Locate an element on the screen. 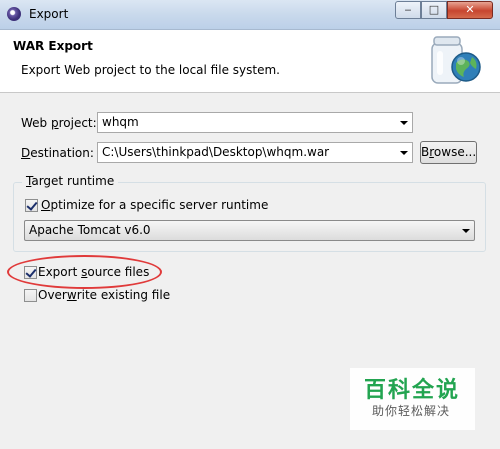  destination-label: Destination: is located at coordinates (57, 153).